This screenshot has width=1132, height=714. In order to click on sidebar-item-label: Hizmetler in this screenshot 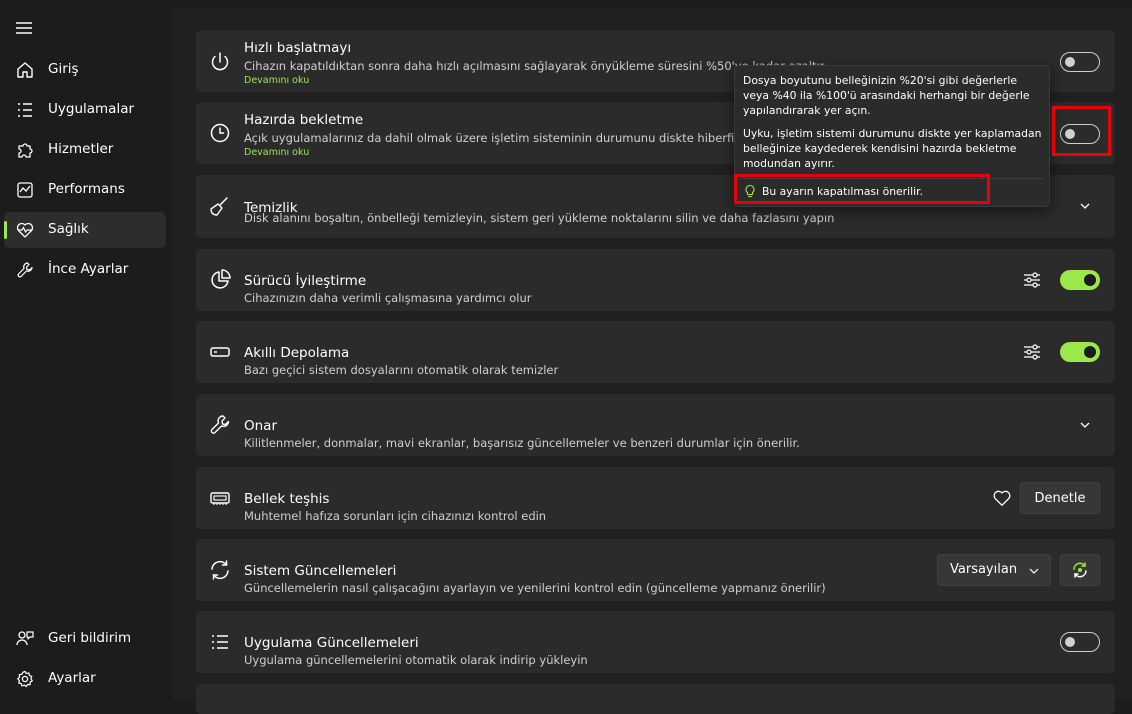, I will do `click(81, 149)`.